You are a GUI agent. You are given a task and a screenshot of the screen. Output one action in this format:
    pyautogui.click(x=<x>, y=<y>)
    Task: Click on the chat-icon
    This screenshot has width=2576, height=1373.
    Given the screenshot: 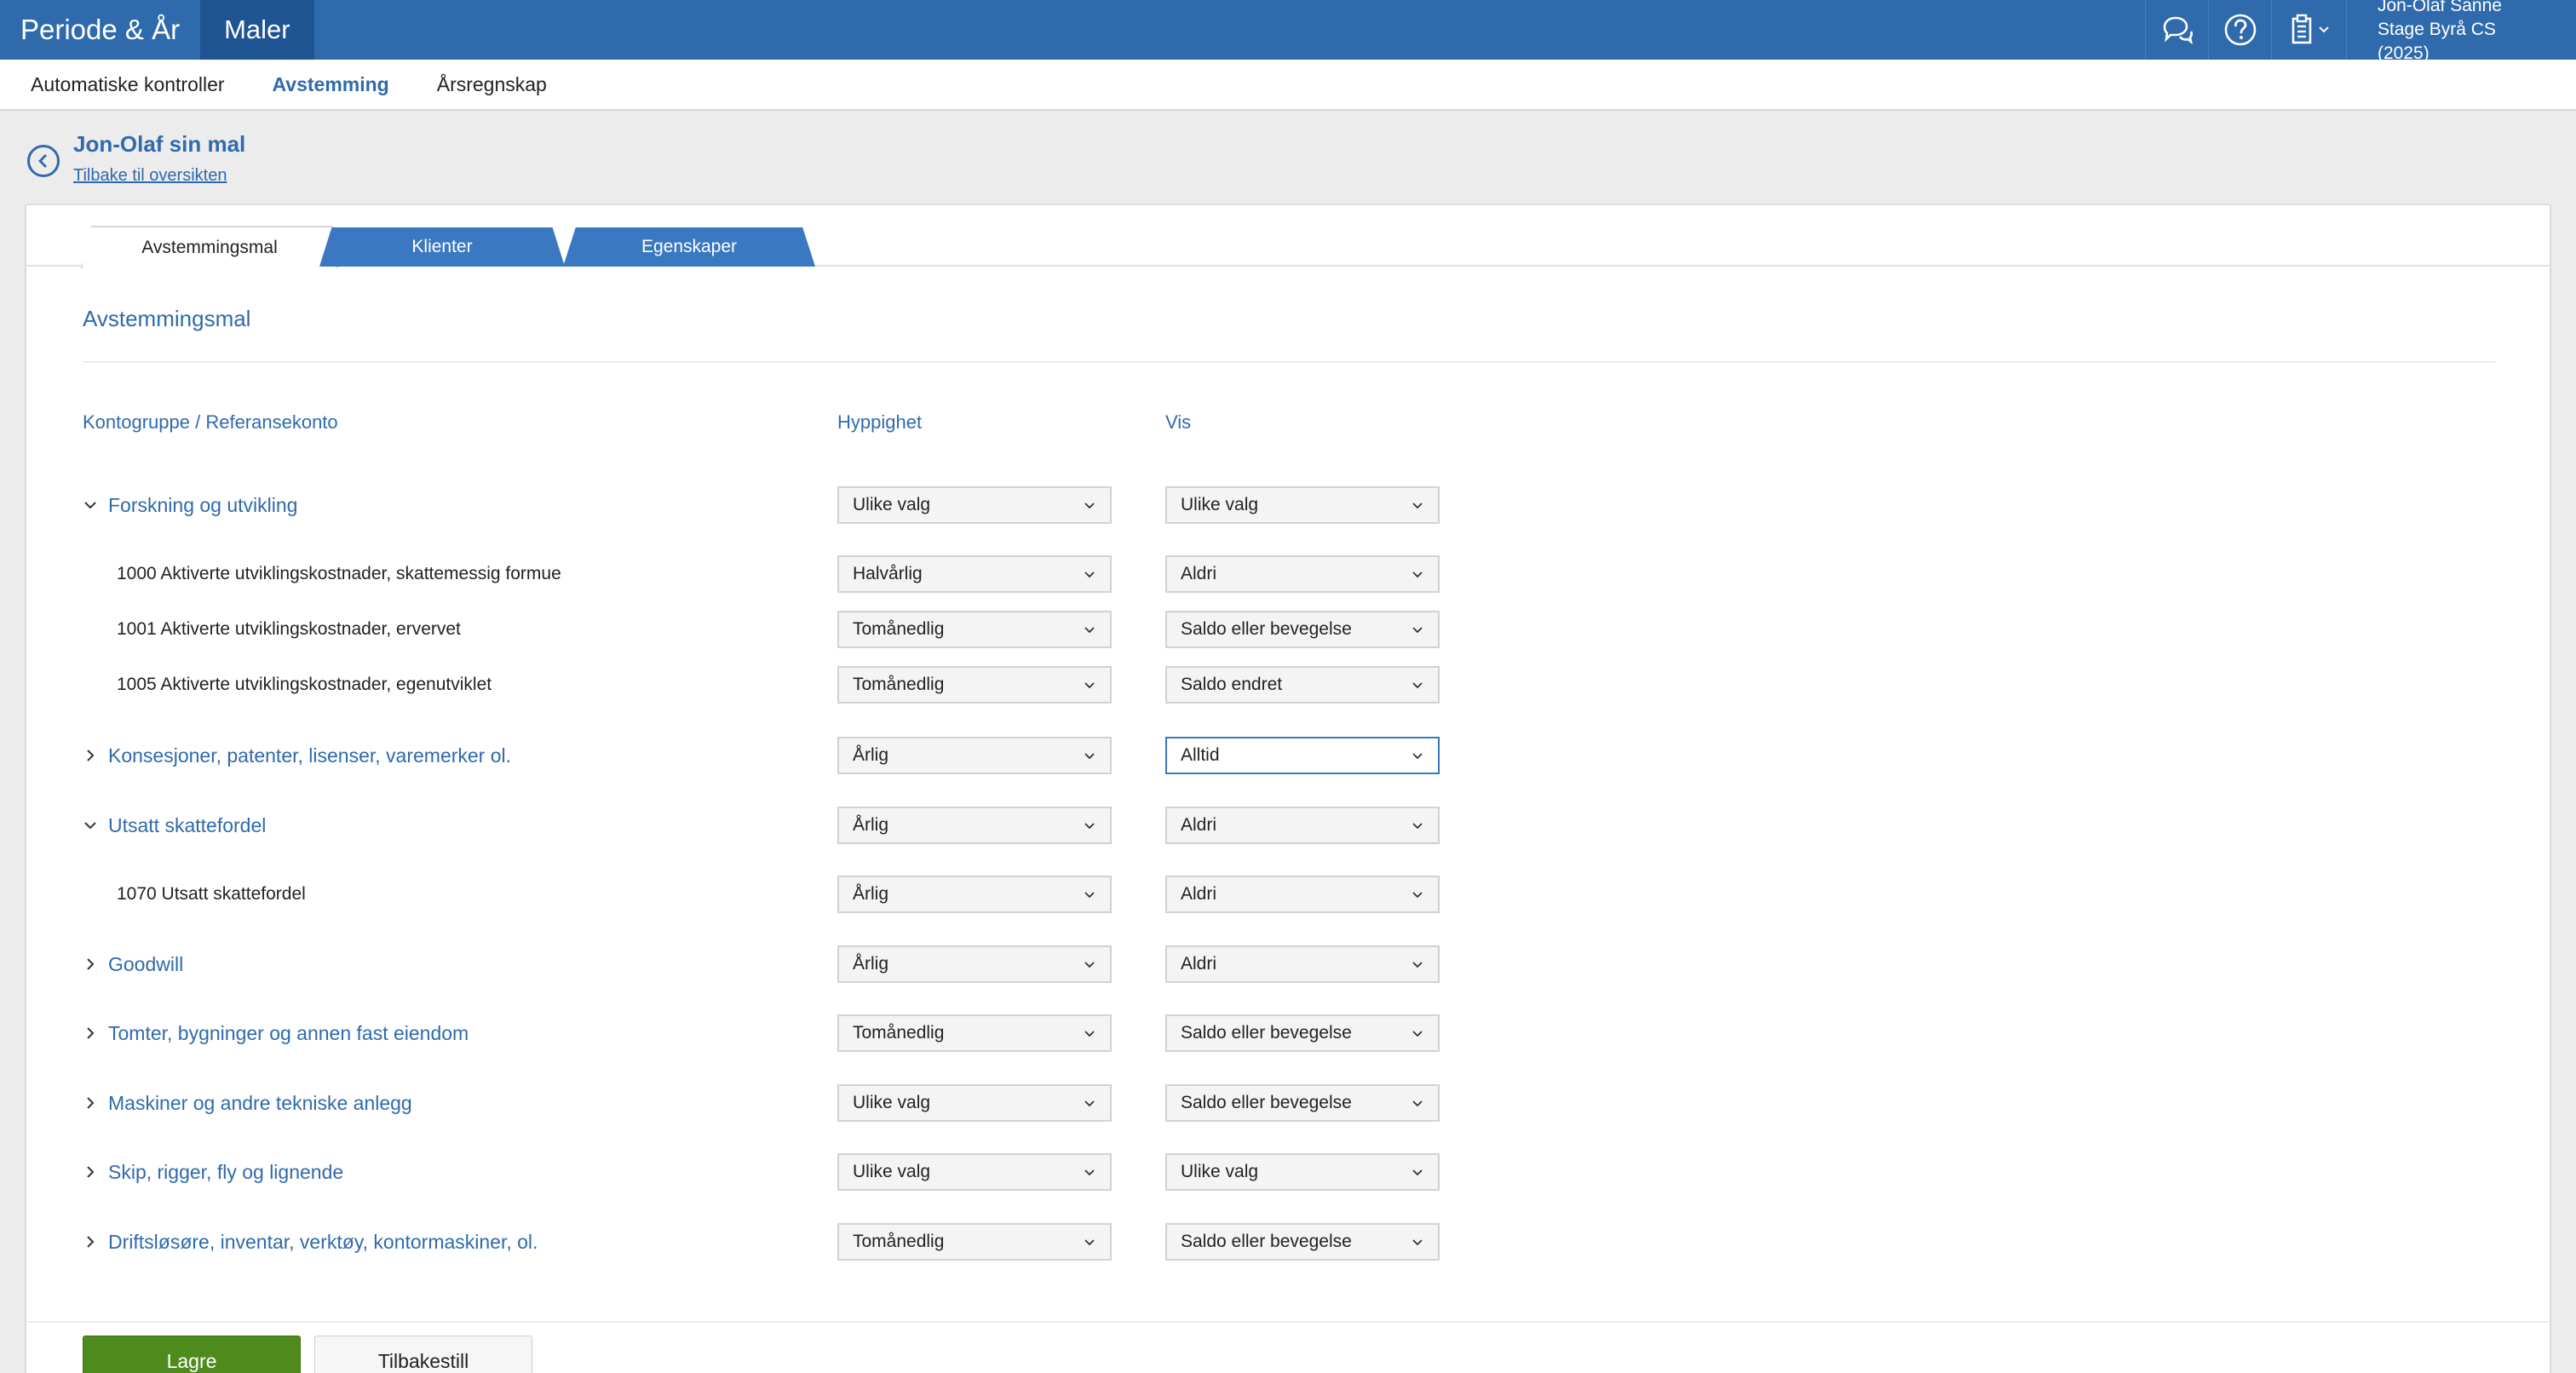 What is the action you would take?
    pyautogui.click(x=2178, y=30)
    